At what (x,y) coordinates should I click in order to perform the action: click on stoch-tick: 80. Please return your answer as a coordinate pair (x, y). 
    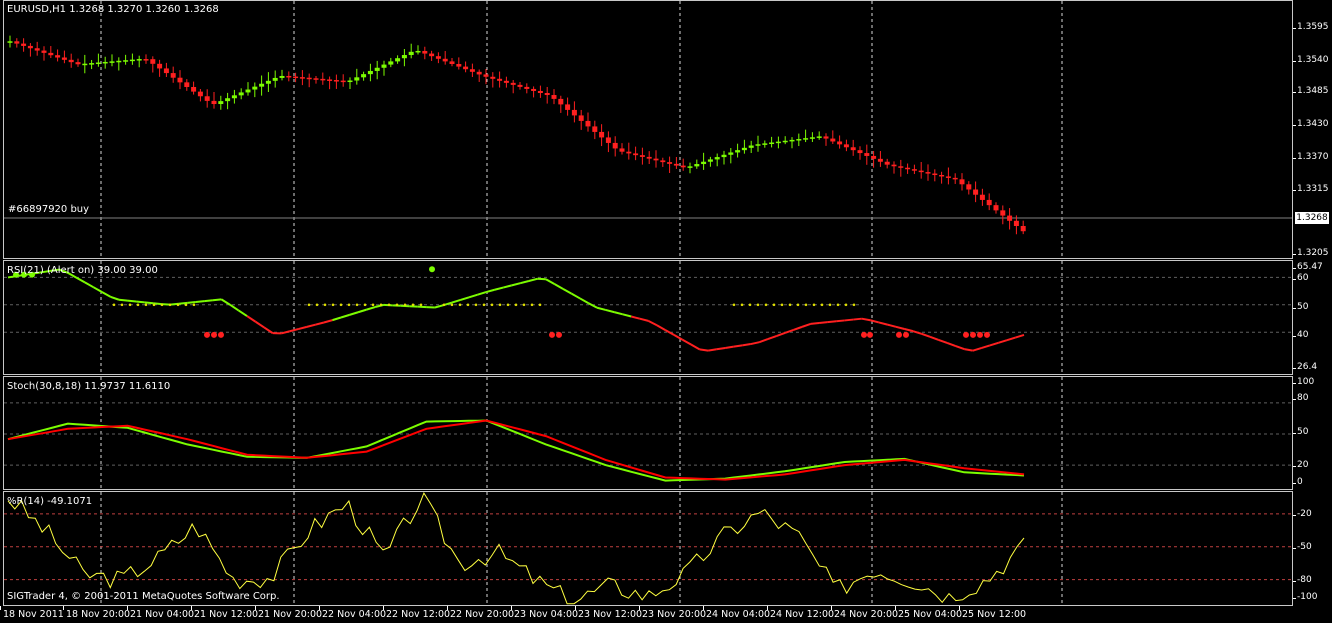
    Looking at the image, I should click on (1300, 398).